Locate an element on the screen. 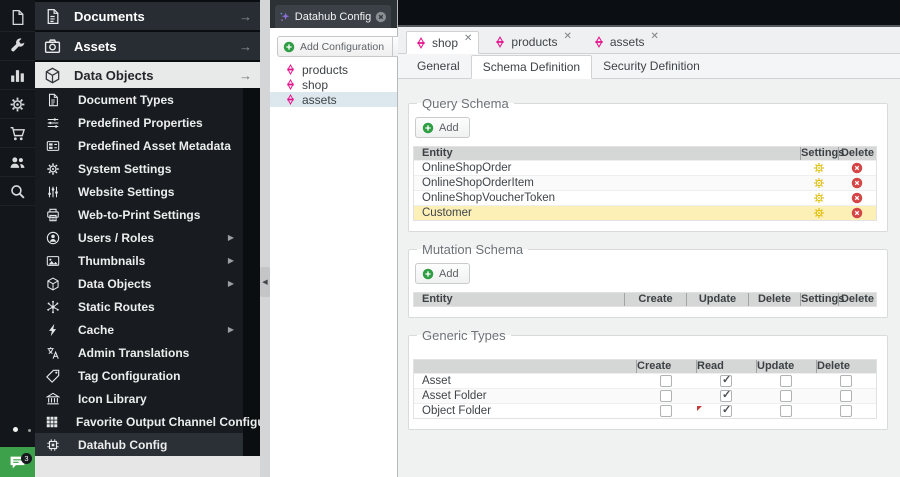 The height and width of the screenshot is (477, 900). add-configuration-button: Add Configuration ▼ is located at coordinates (345, 46).